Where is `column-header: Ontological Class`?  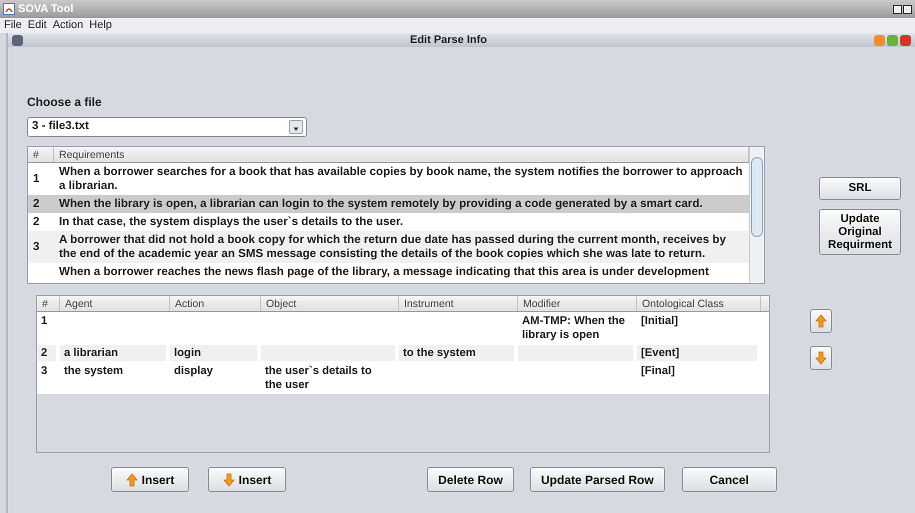 column-header: Ontological Class is located at coordinates (699, 303).